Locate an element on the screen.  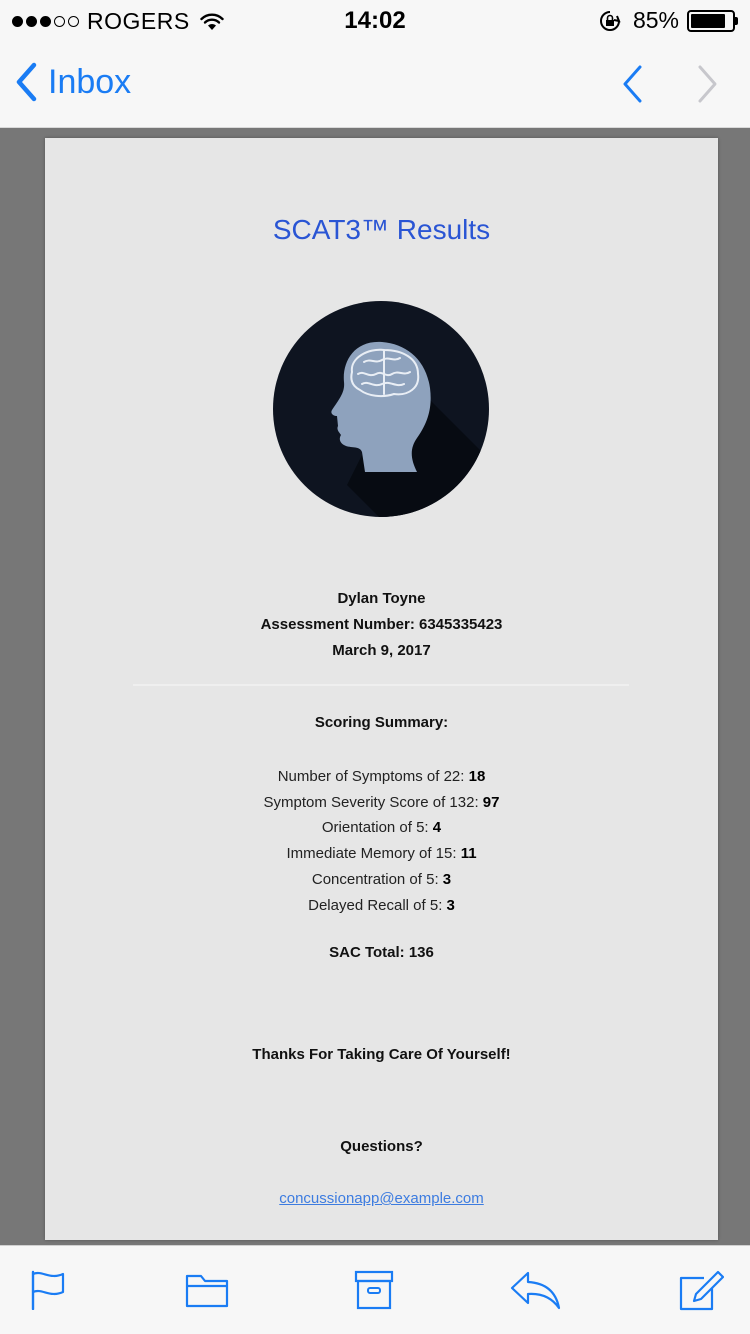
archive-icon is located at coordinates (374, 1290).